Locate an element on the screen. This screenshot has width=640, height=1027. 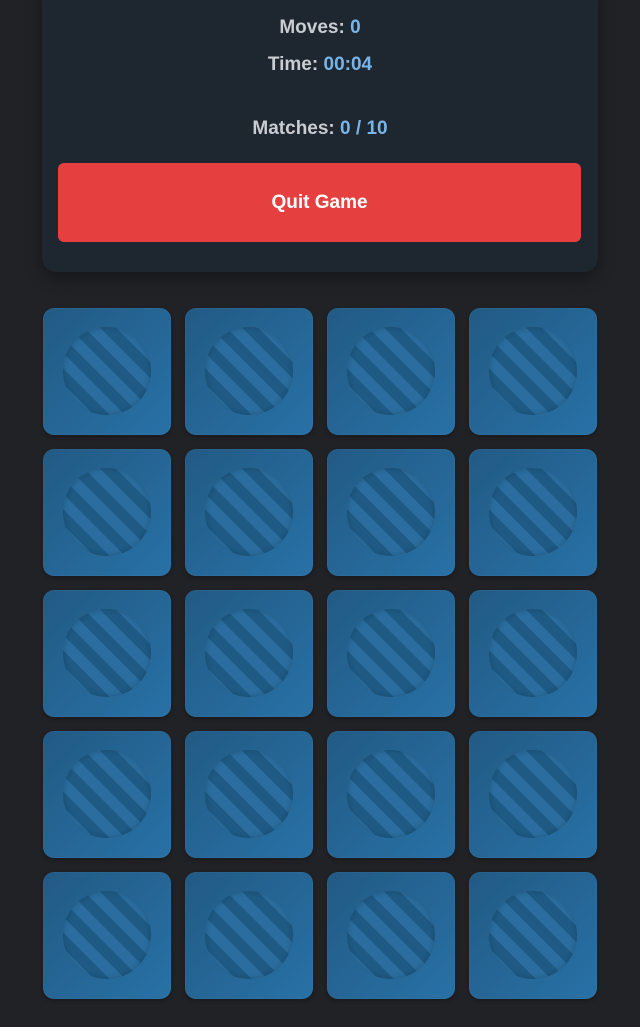
matches-counter: Matches: 0 / 10 is located at coordinates (320, 129).